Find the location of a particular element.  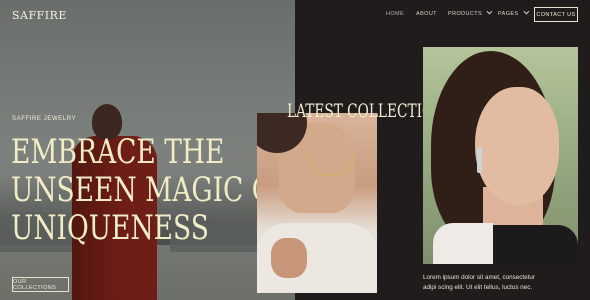

brand-logo: SAFFIRE is located at coordinates (39, 15).